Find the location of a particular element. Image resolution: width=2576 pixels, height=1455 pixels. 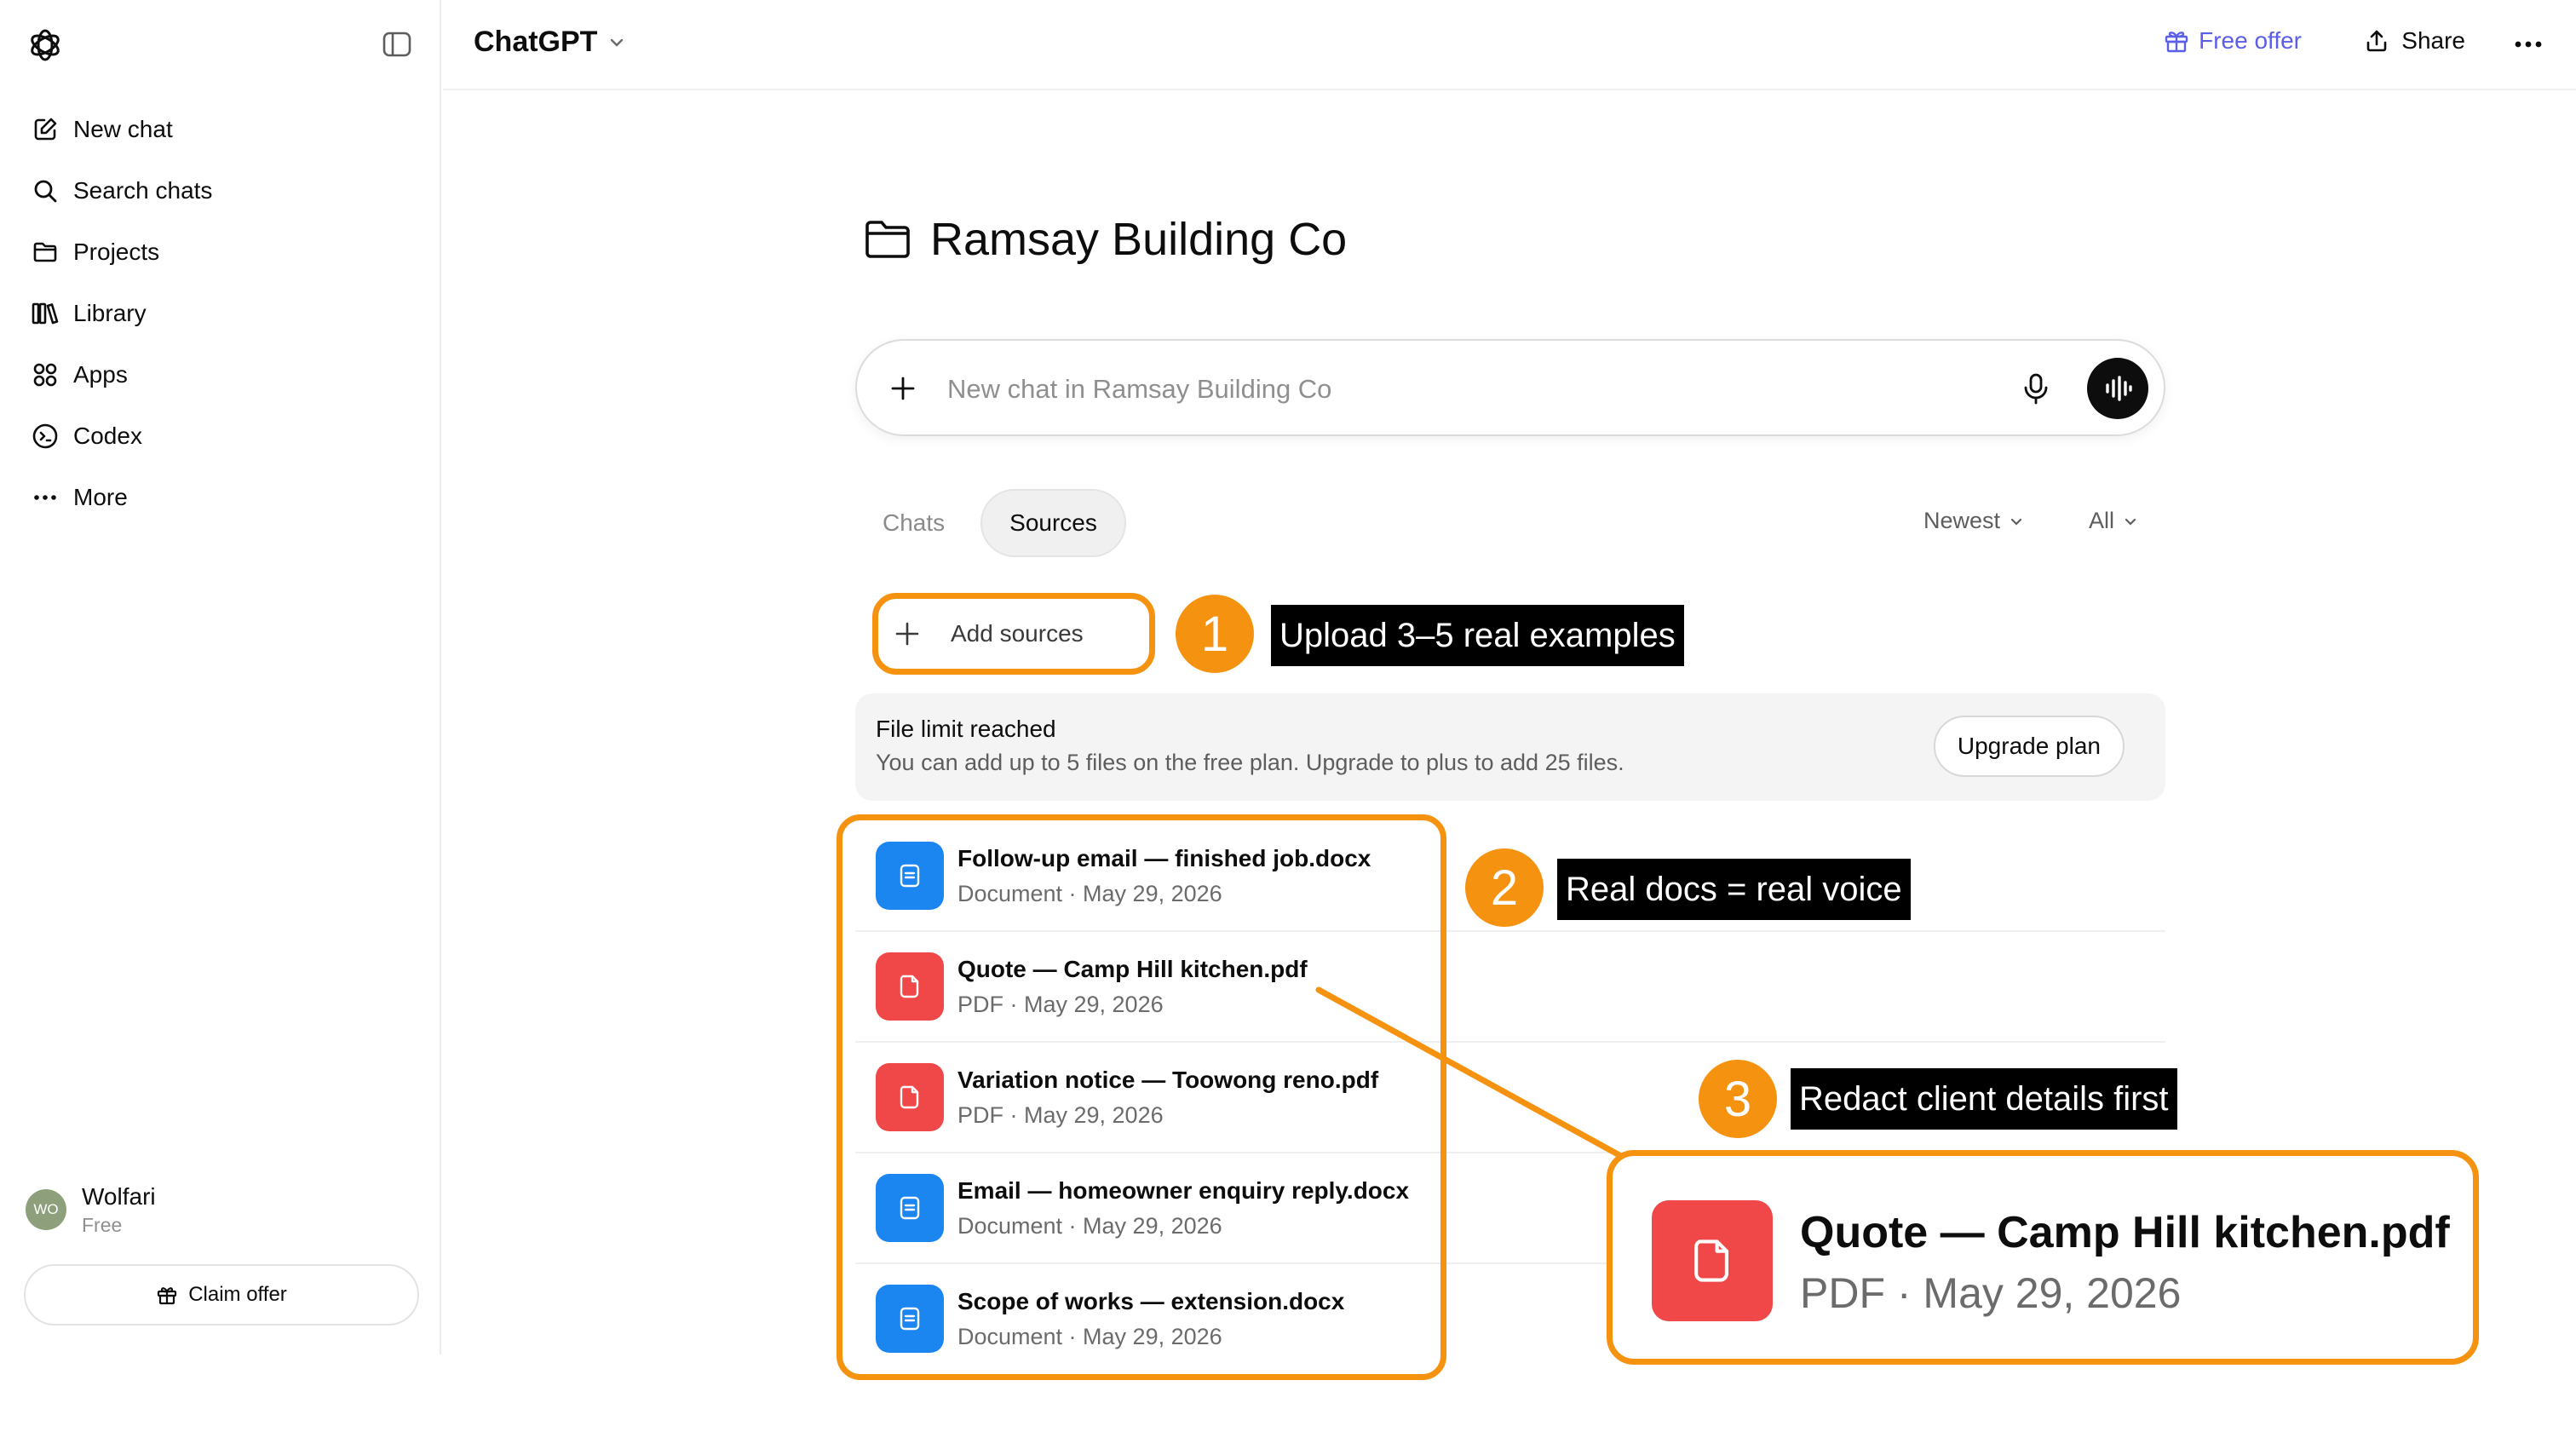

free-offer-button: Free offer is located at coordinates (2232, 41).